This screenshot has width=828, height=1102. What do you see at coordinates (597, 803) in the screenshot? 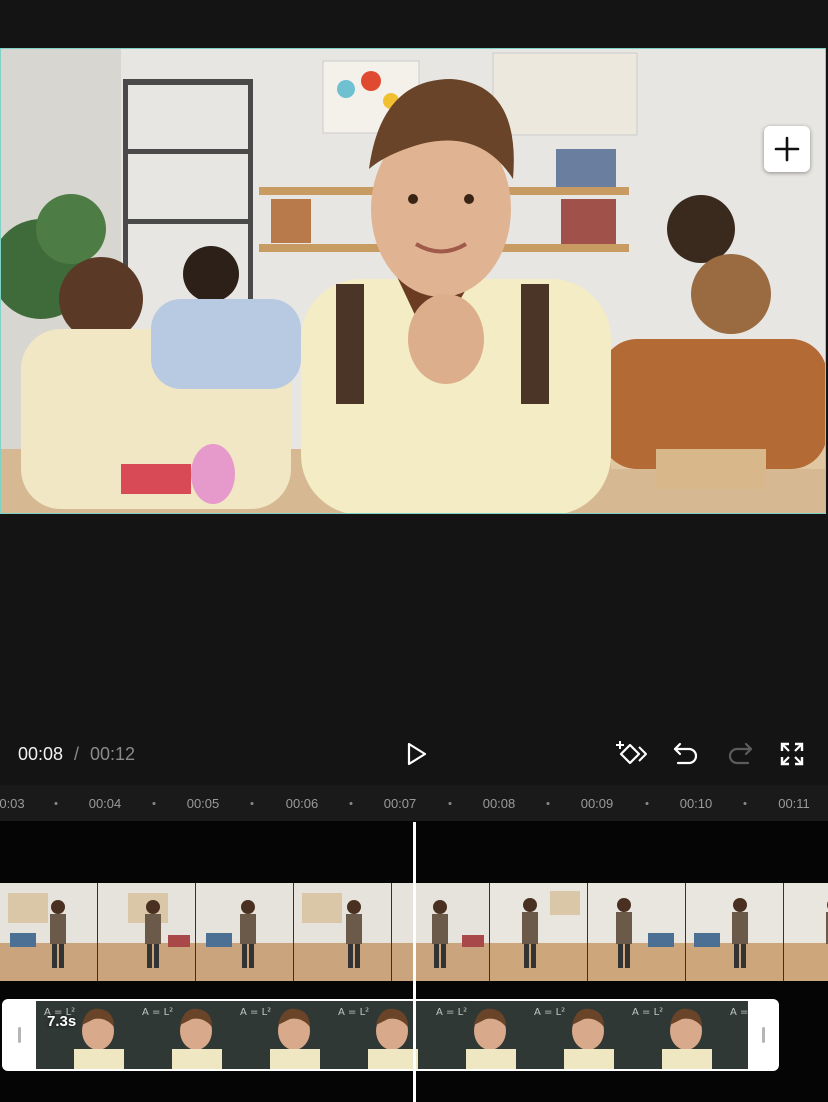
I see `ruler-label: 00:09` at bounding box center [597, 803].